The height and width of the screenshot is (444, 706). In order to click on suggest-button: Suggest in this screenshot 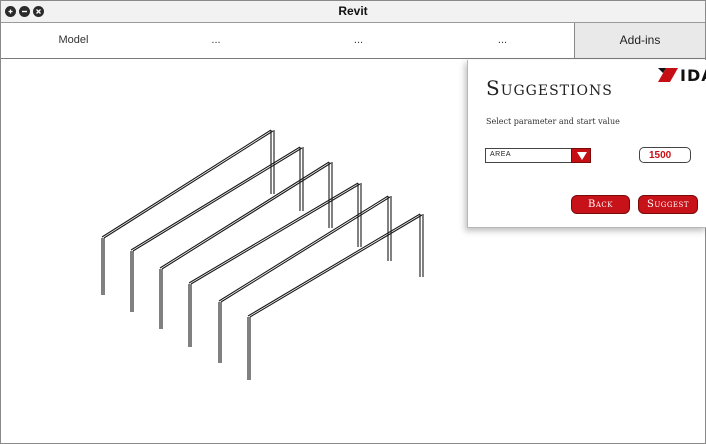, I will do `click(668, 204)`.